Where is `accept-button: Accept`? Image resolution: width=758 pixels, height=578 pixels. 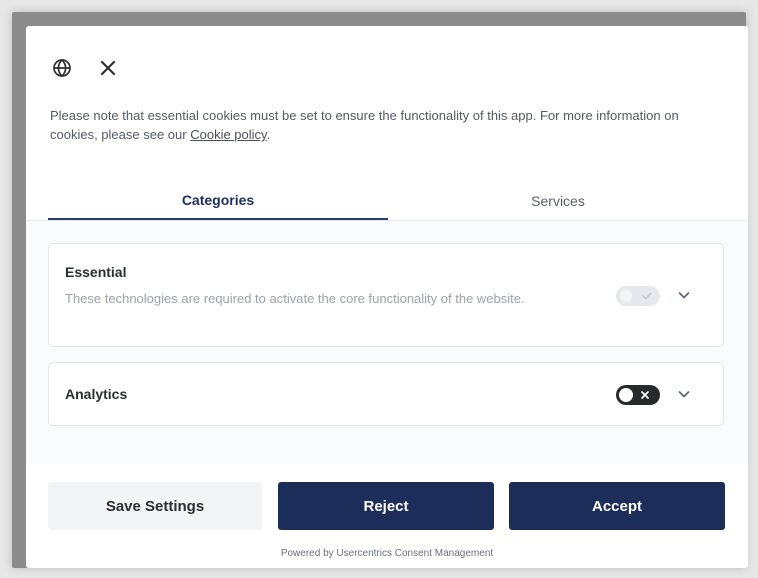 accept-button: Accept is located at coordinates (617, 506).